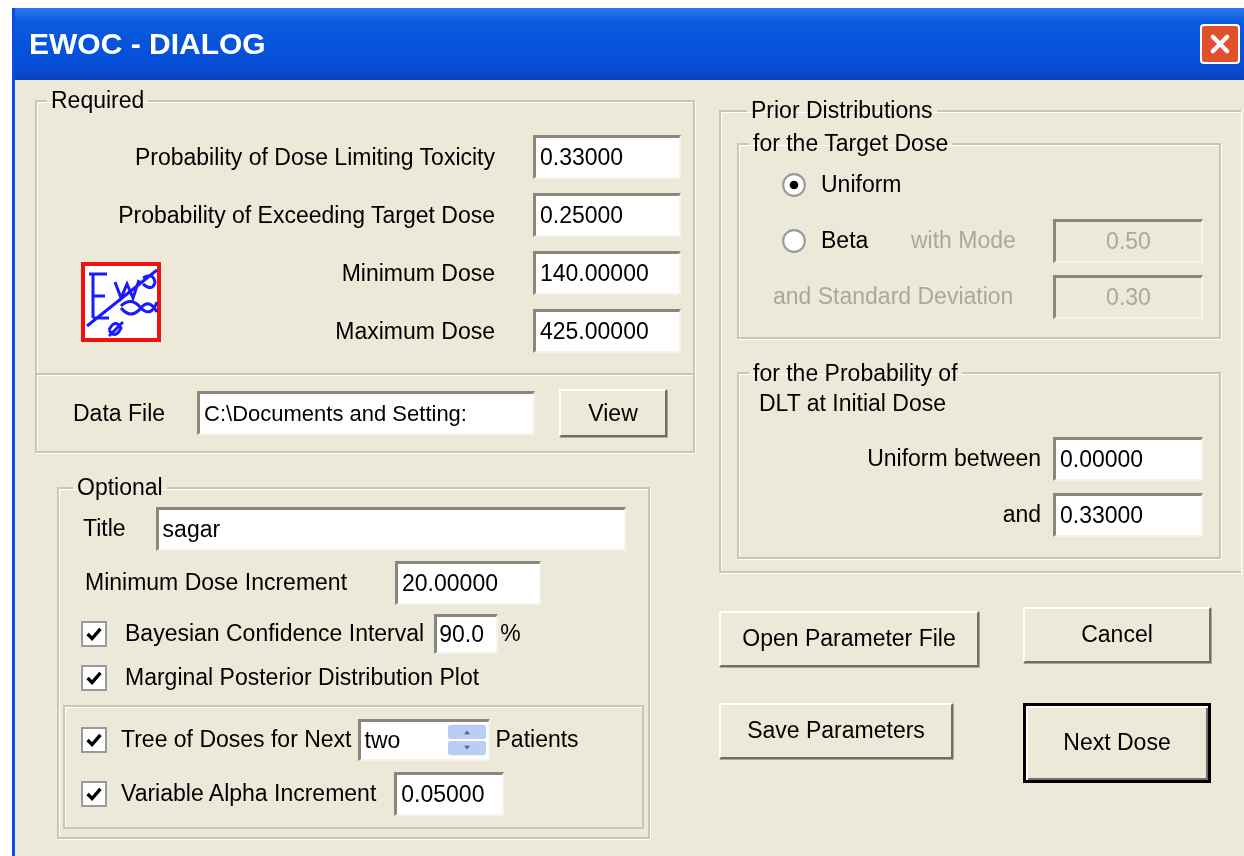 Image resolution: width=1244 pixels, height=856 pixels. I want to click on input-field: 0.25000, so click(607, 215).